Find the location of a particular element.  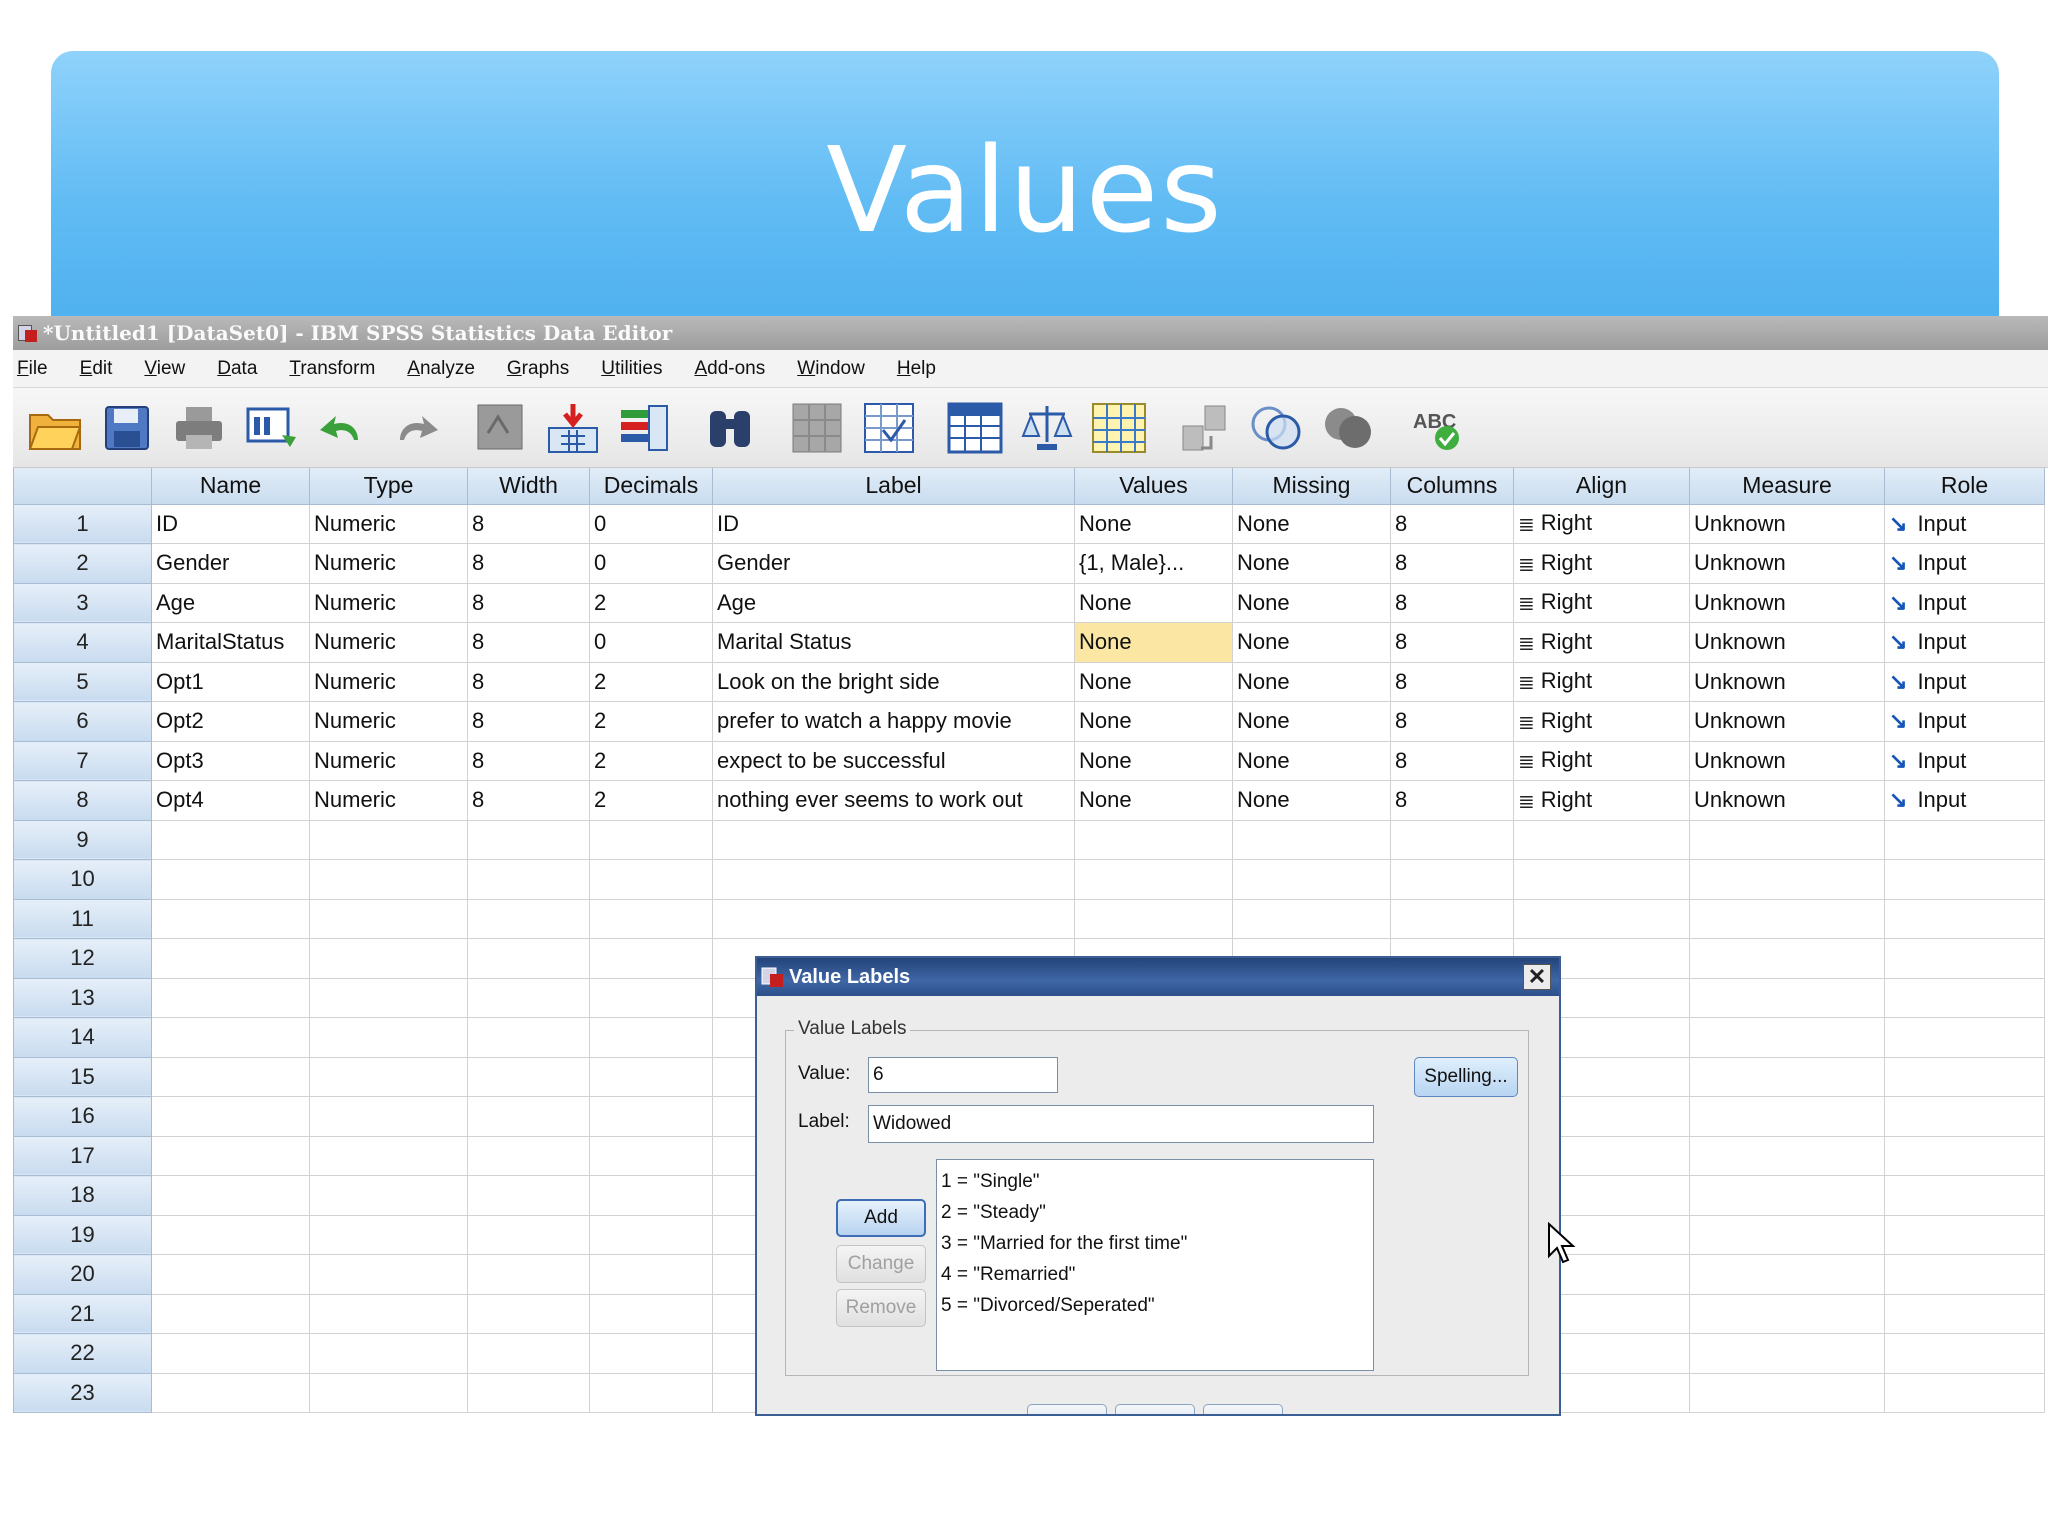

cell-label: Gender is located at coordinates (893, 563).